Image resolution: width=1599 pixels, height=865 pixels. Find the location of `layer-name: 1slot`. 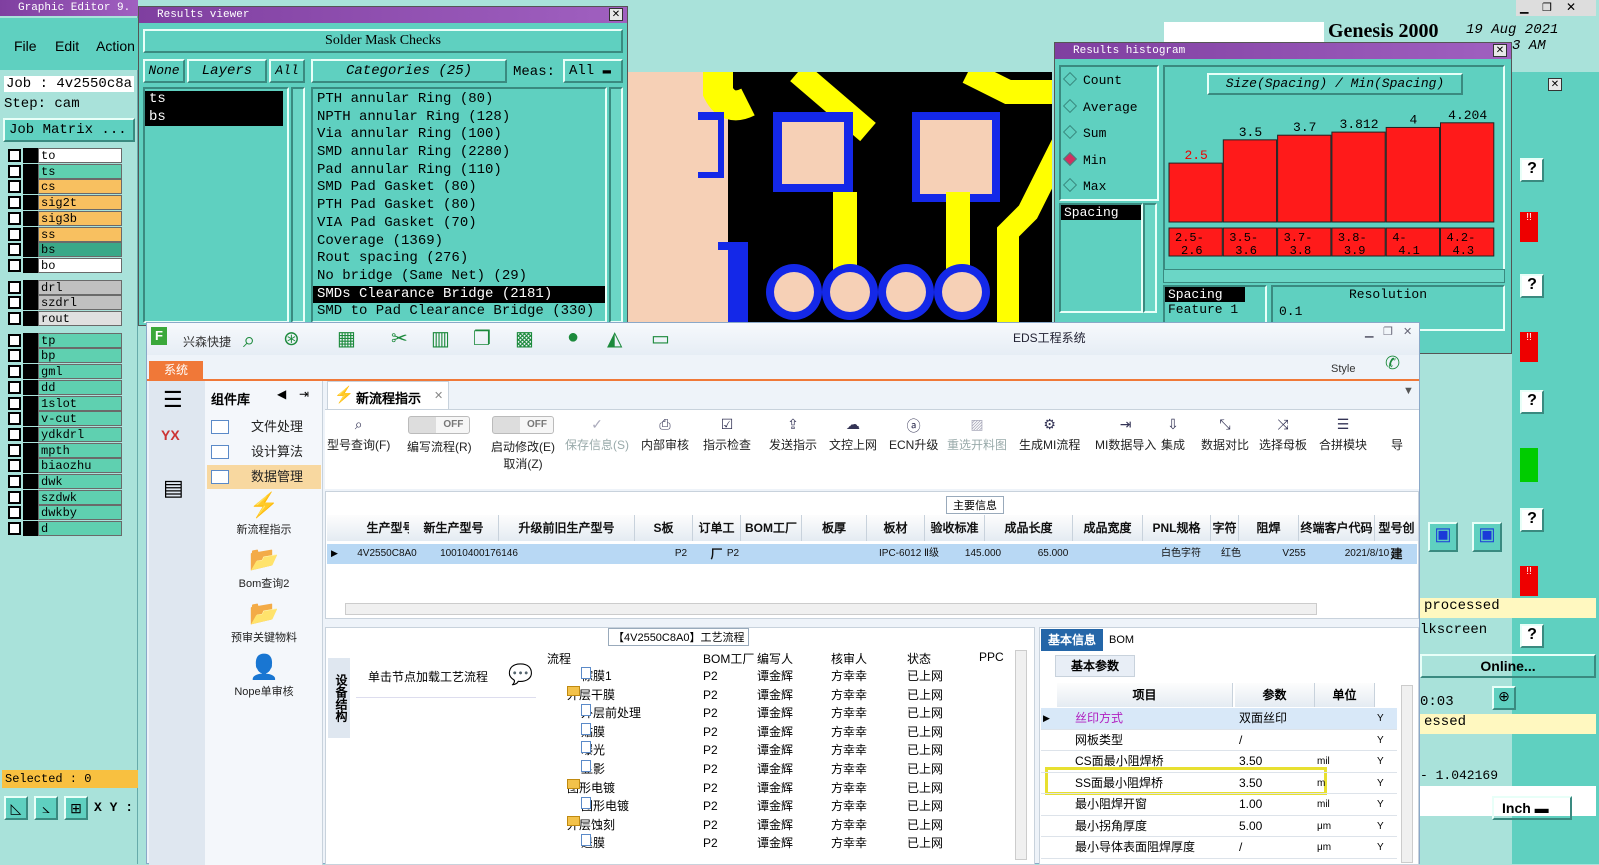

layer-name: 1slot is located at coordinates (80, 403).